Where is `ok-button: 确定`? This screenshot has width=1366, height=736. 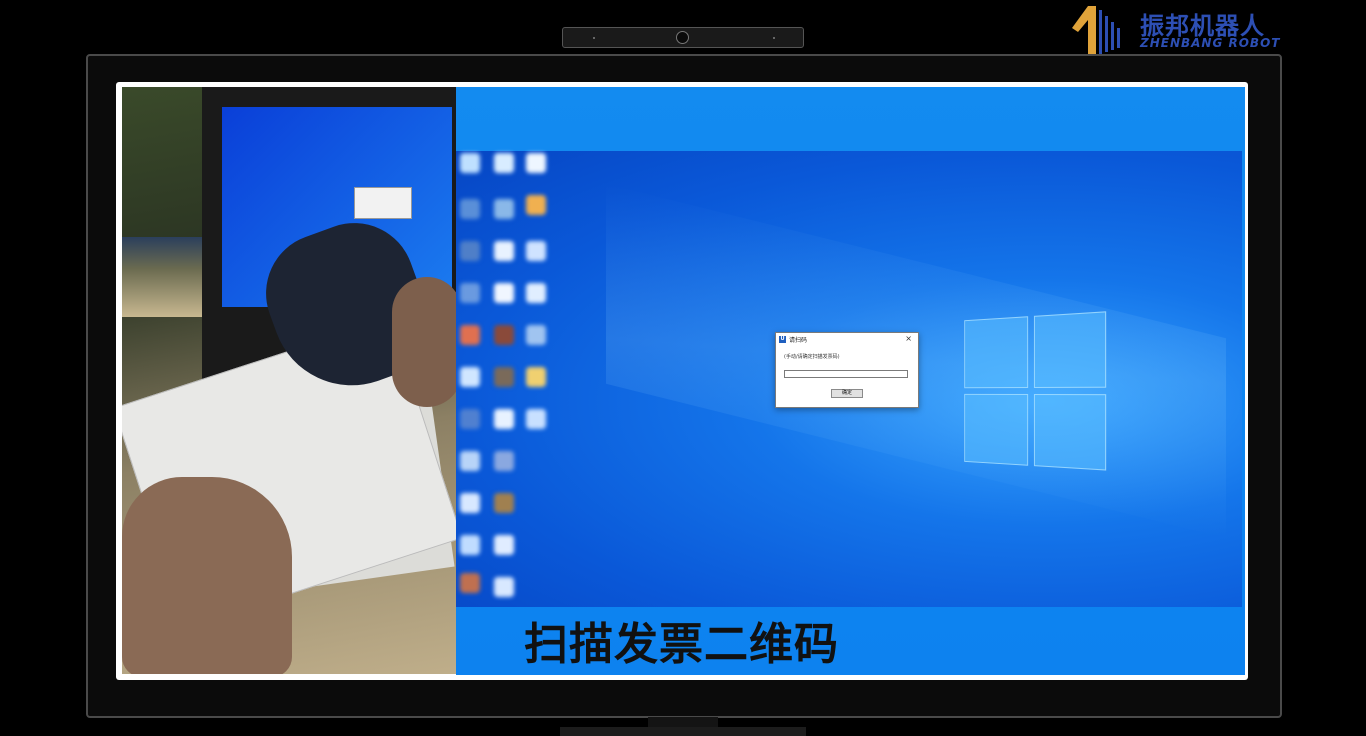
ok-button: 确定 is located at coordinates (847, 393).